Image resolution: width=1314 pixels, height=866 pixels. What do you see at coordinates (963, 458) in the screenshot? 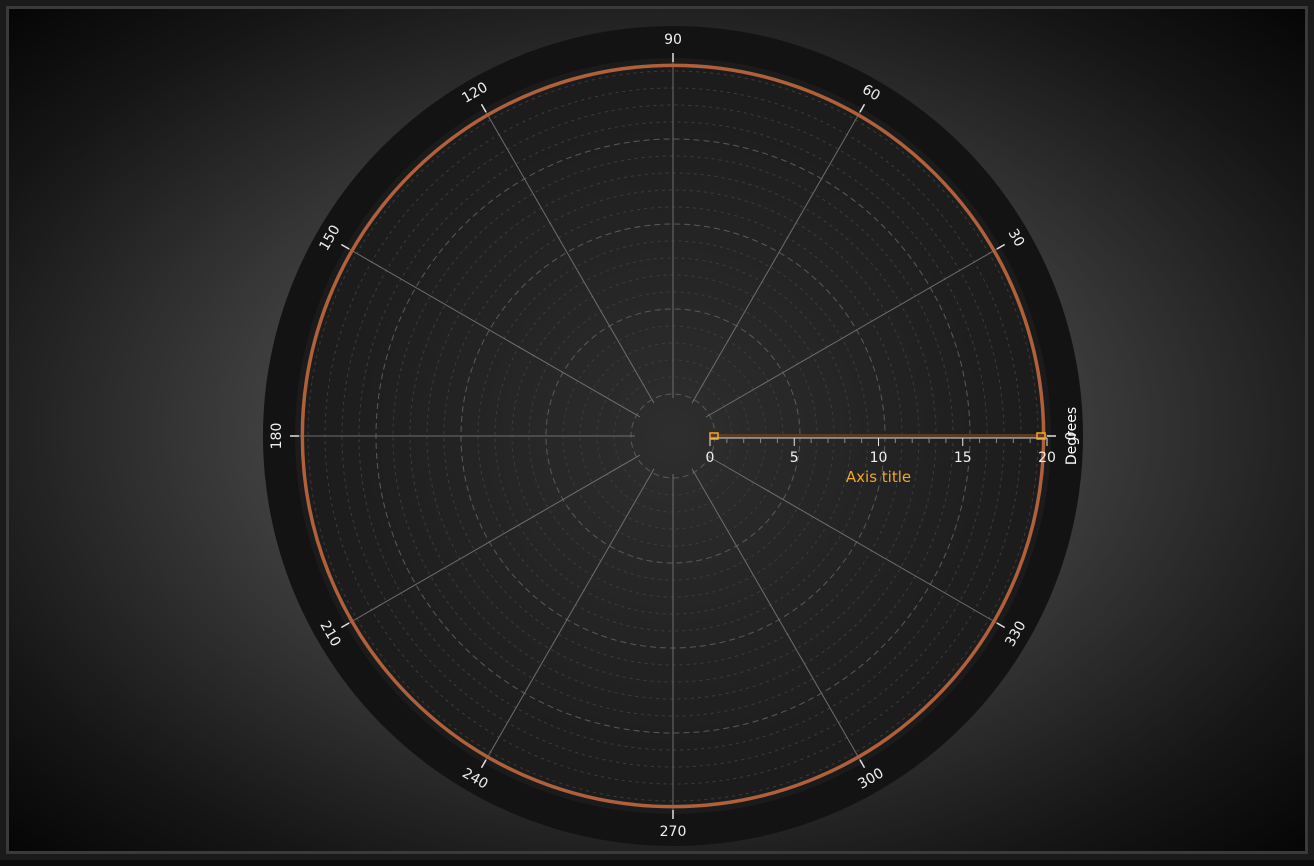
I see `radial-tick-label: 15` at bounding box center [963, 458].